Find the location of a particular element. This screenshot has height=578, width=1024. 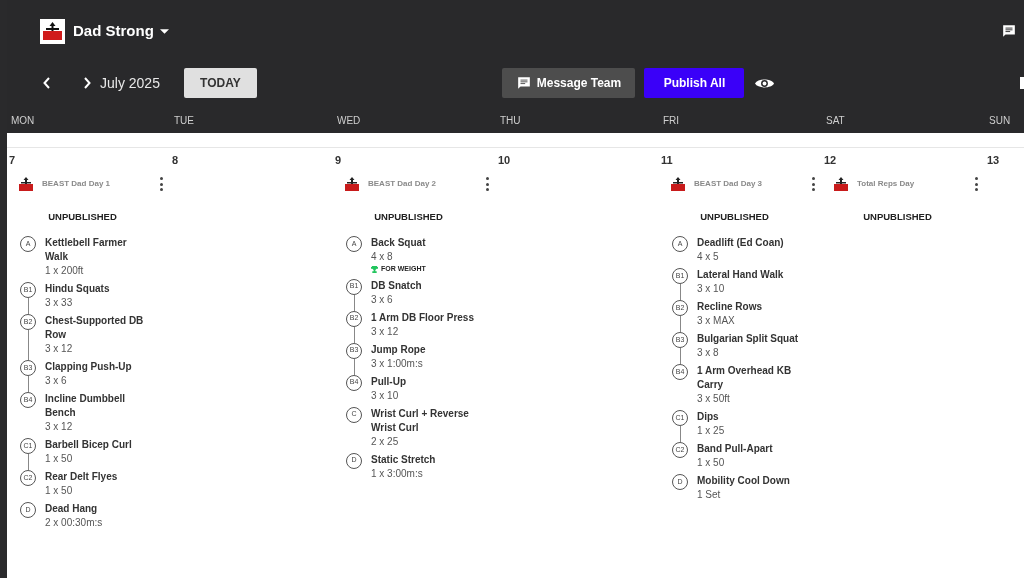

exercise-sets: 3 x 8 is located at coordinates (708, 353).